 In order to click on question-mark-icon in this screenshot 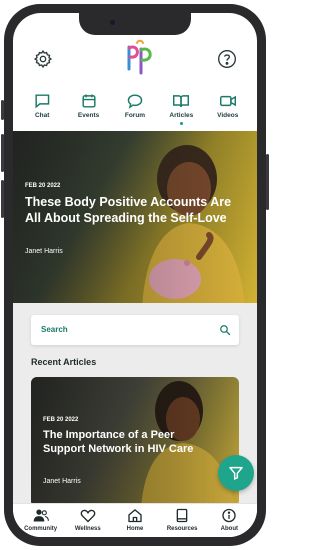, I will do `click(227, 59)`.